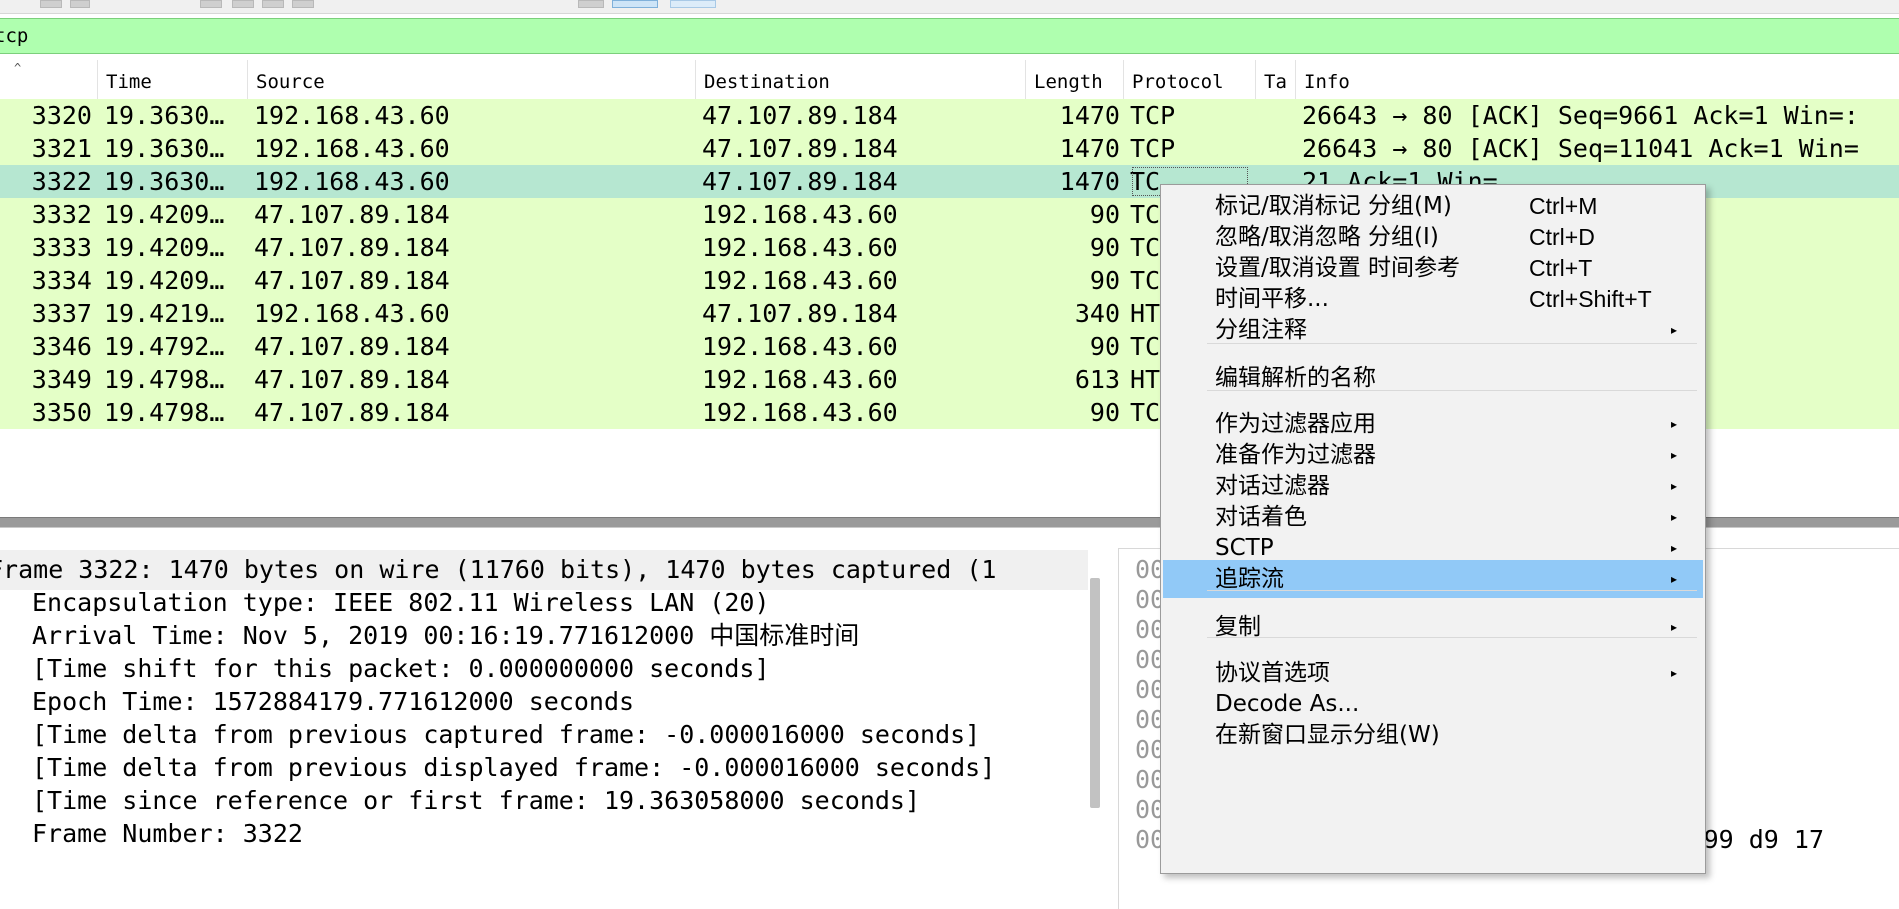  What do you see at coordinates (167, 834) in the screenshot?
I see `detail-line: Frame Number: 3322` at bounding box center [167, 834].